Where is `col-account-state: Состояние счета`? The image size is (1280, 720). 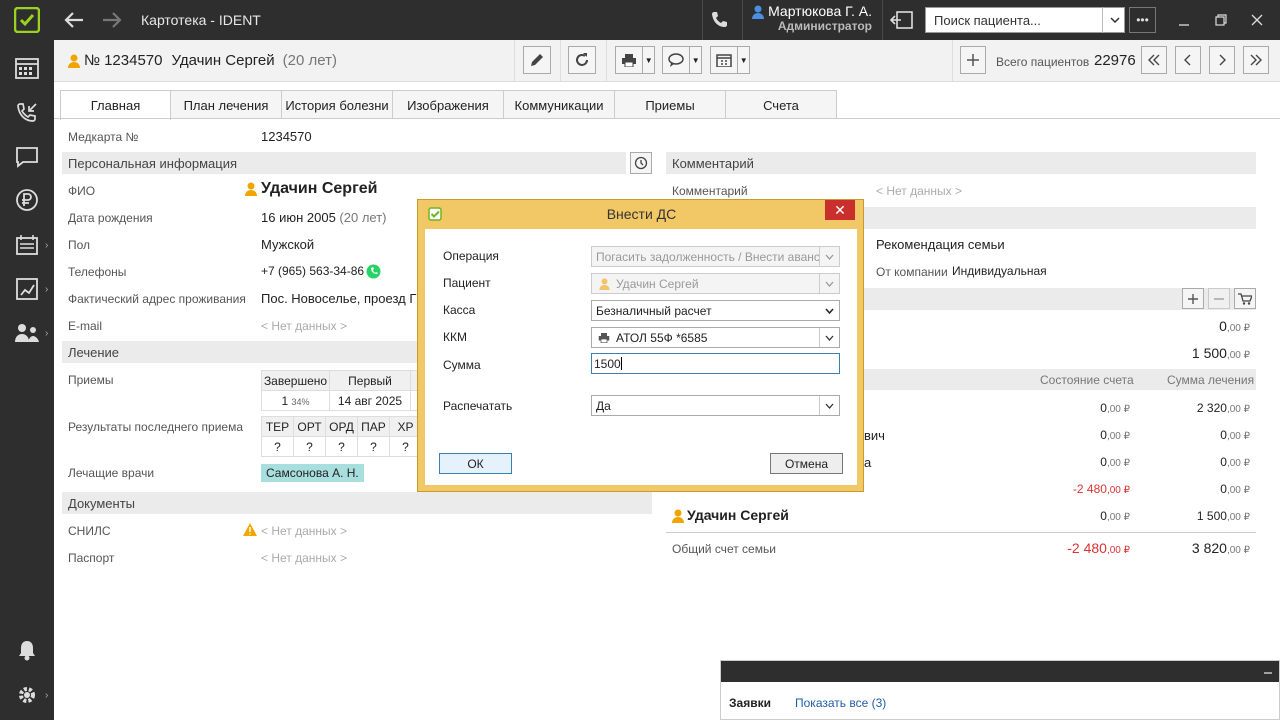
col-account-state: Состояние счета is located at coordinates (1087, 380).